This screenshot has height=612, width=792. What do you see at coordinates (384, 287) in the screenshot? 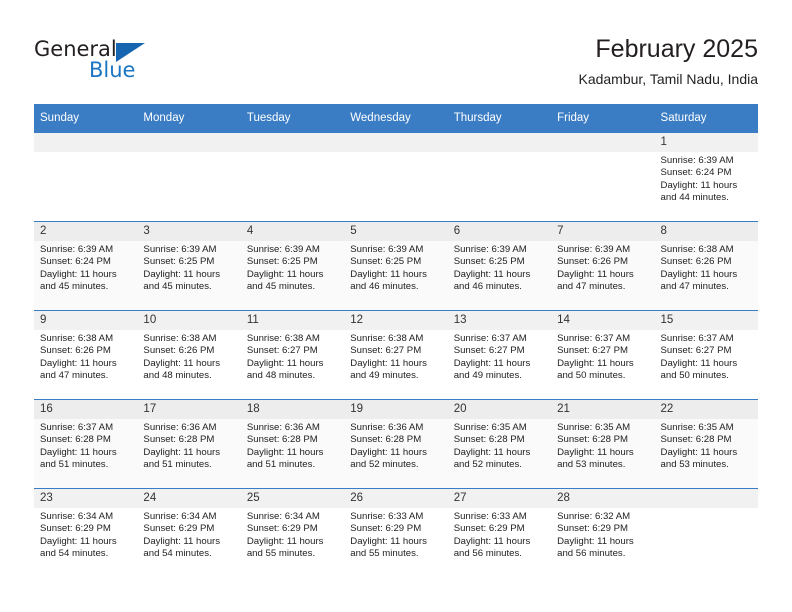
I see `day-info-daylight-line2: and 46 minutes.` at bounding box center [384, 287].